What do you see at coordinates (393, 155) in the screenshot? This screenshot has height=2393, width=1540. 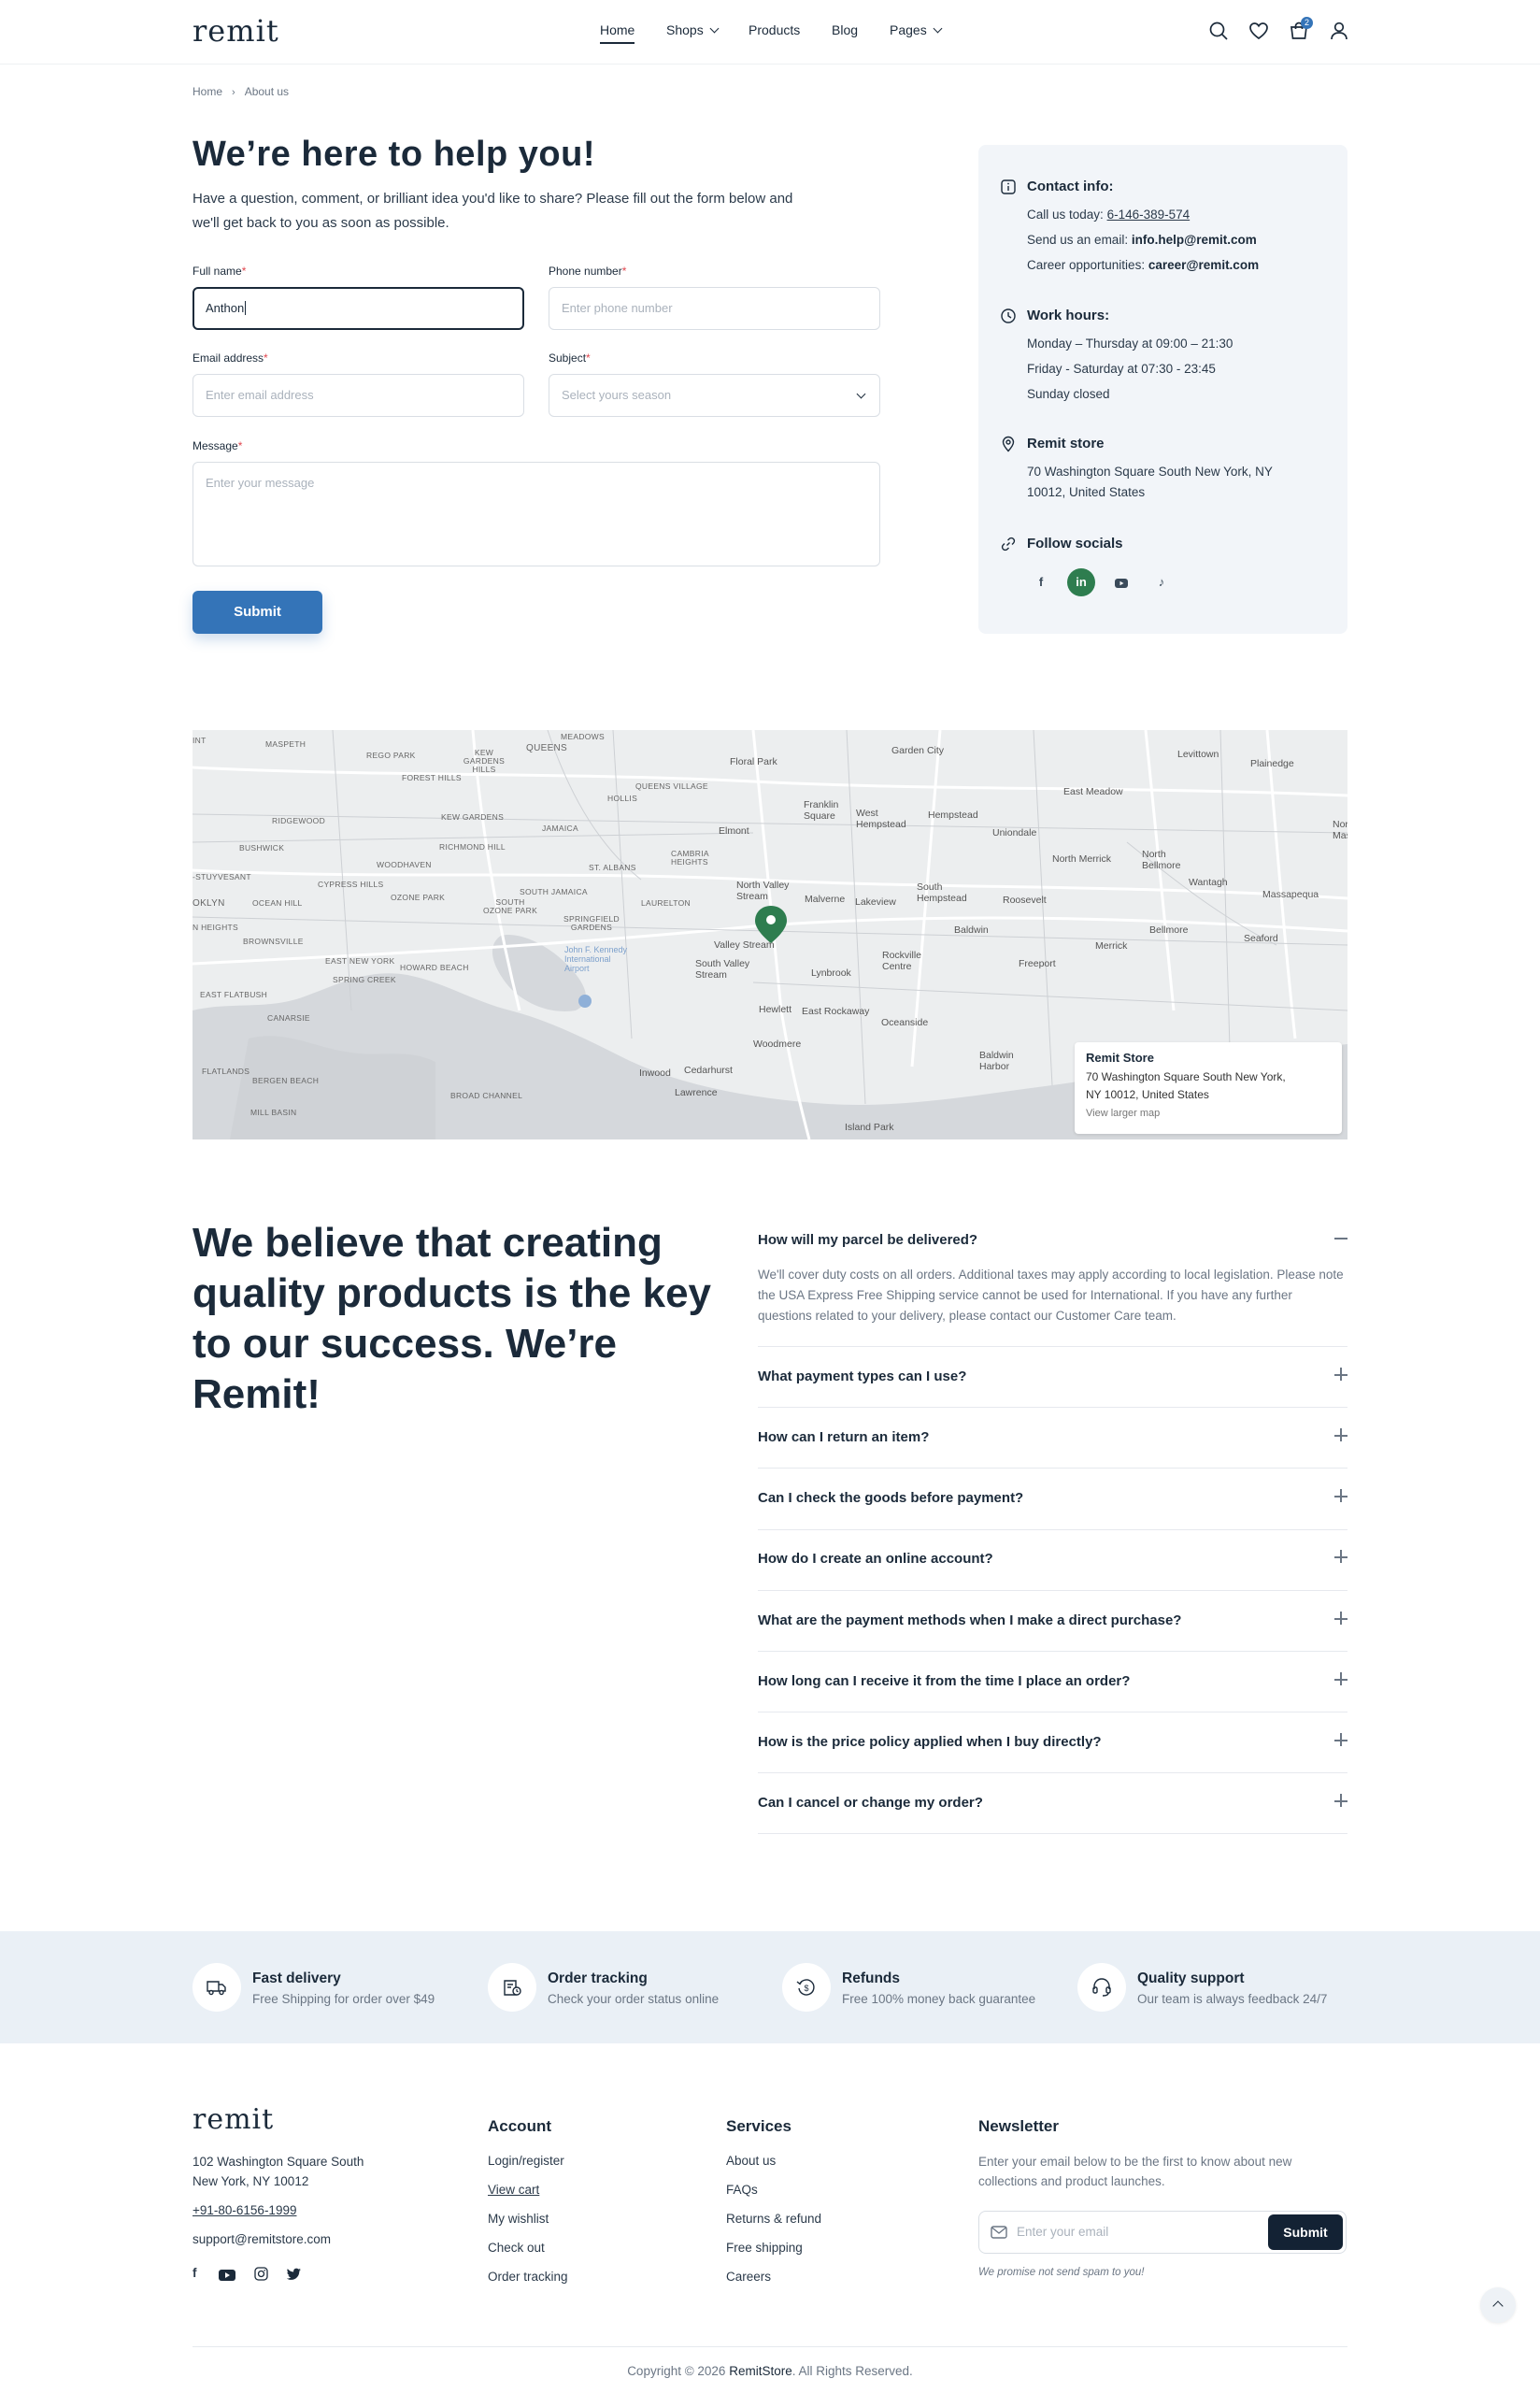 I see `page-title: We’re here to help you!` at bounding box center [393, 155].